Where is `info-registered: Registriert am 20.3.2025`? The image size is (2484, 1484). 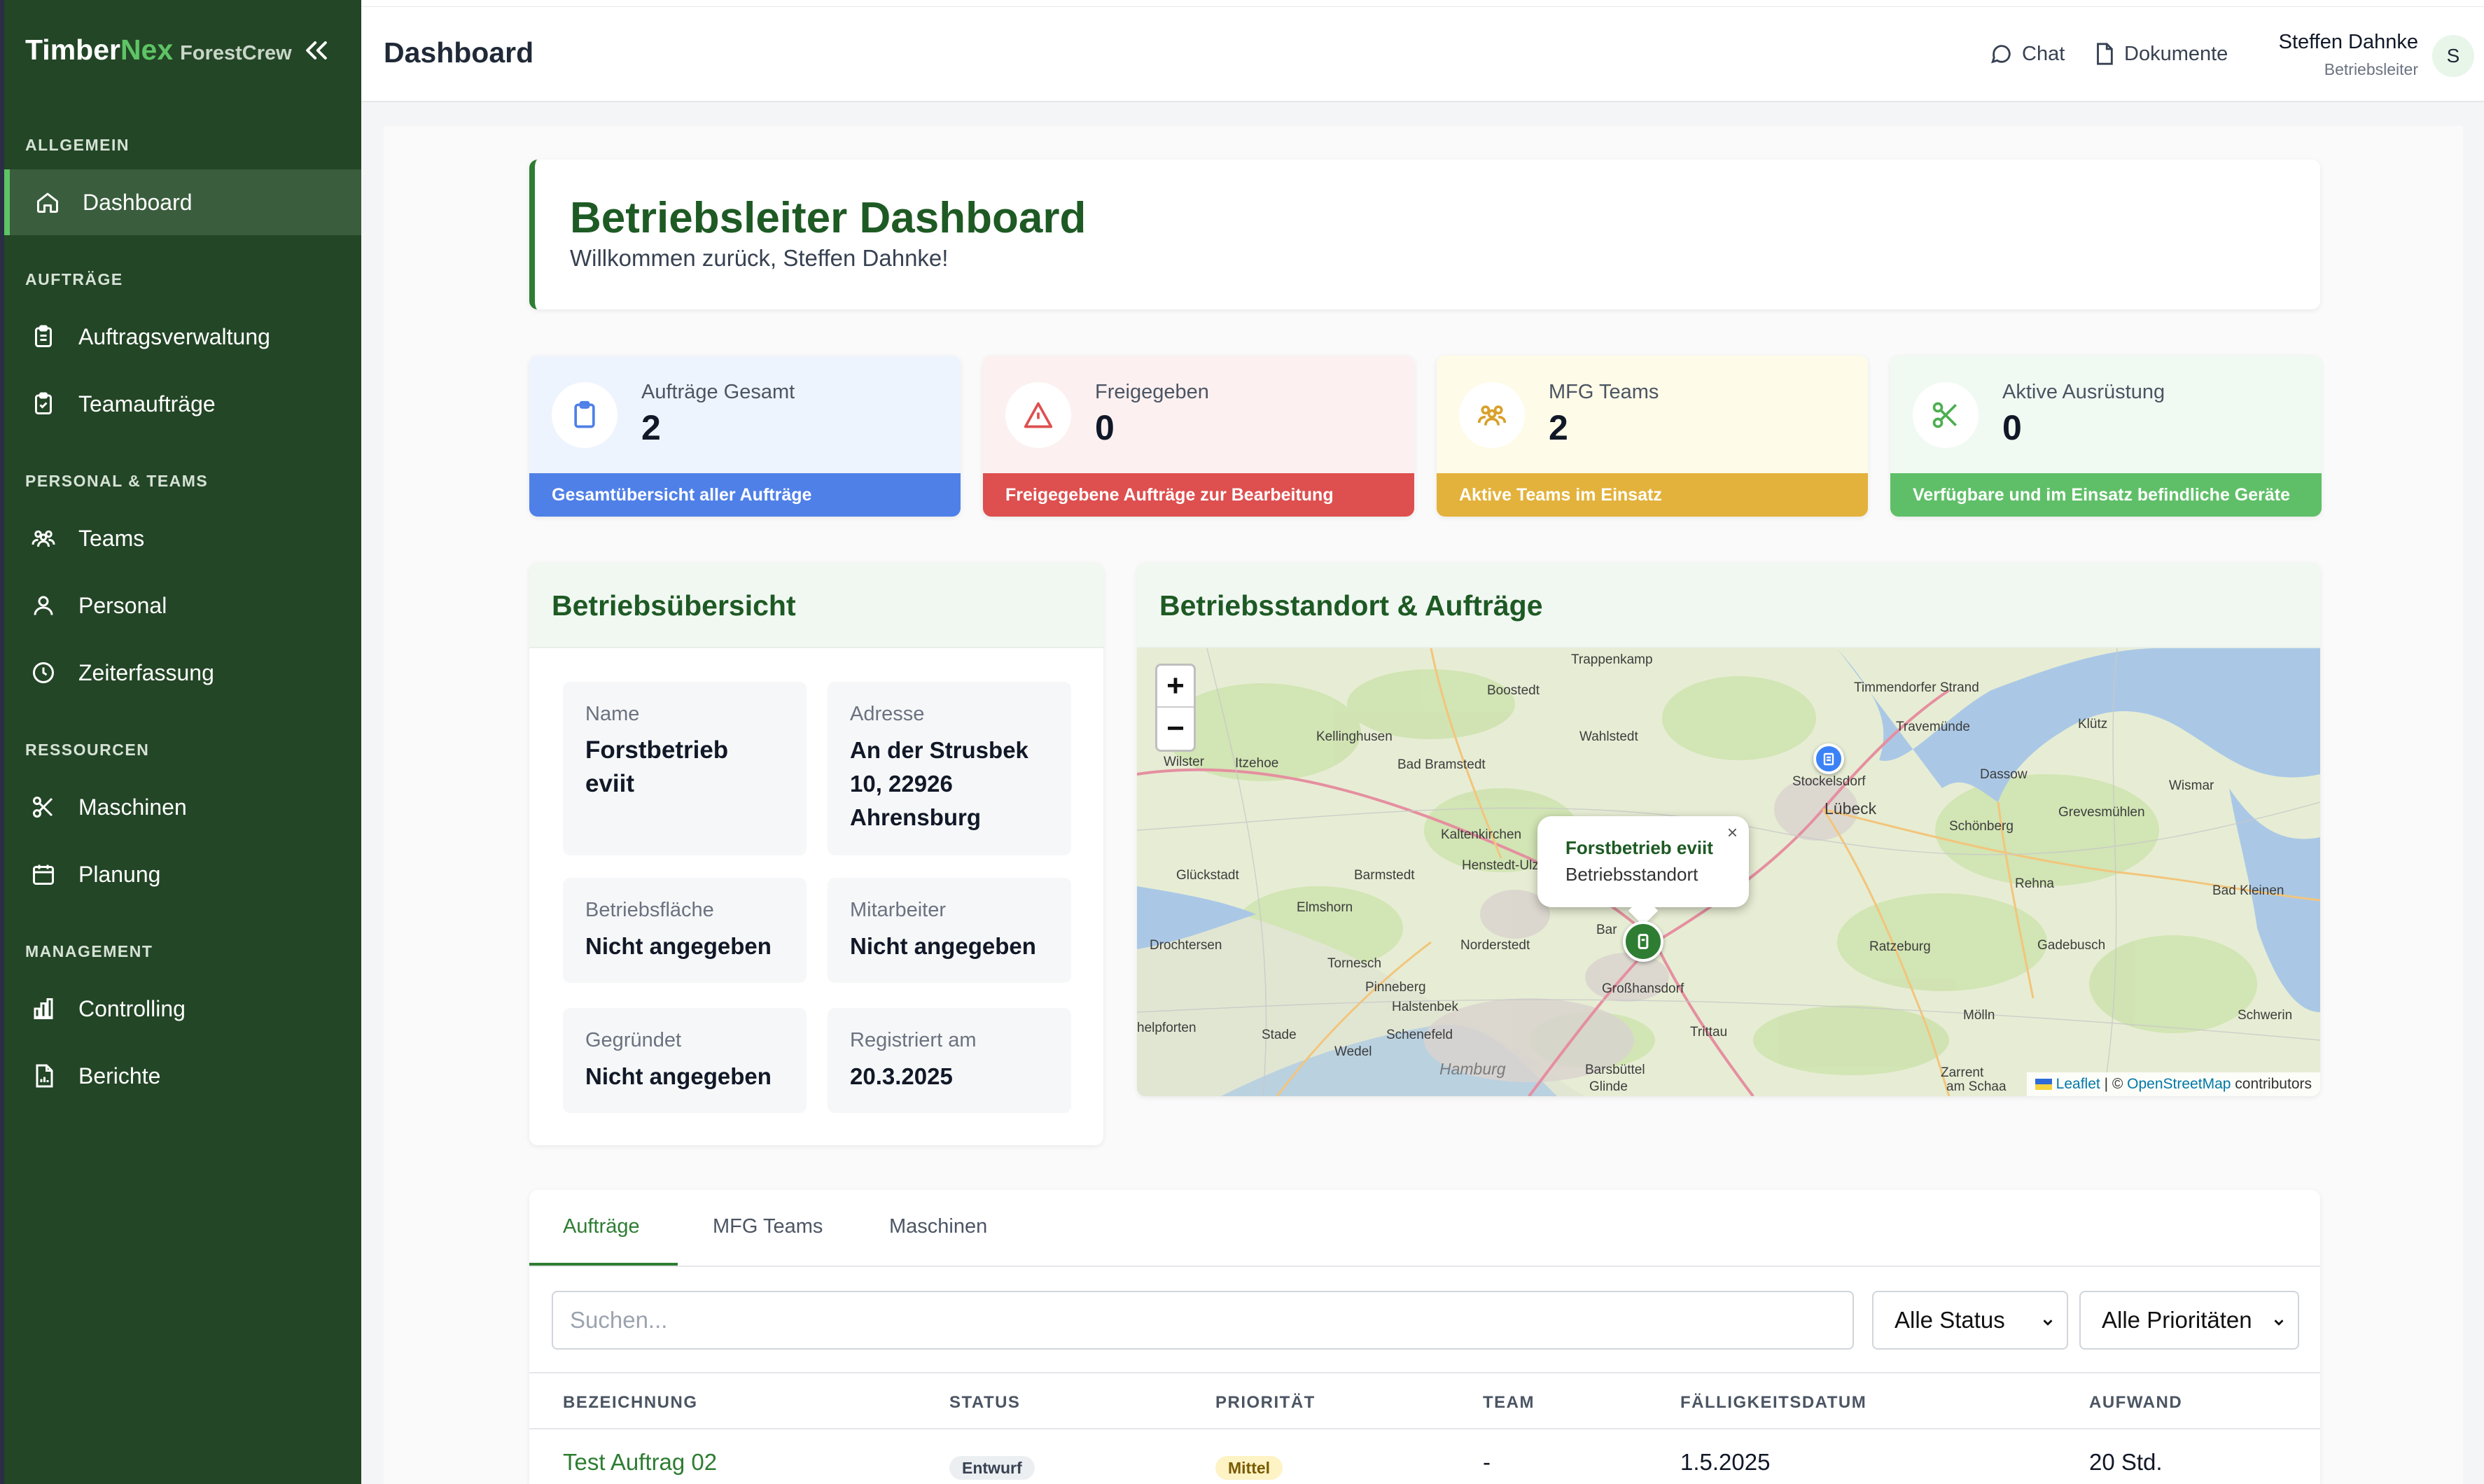
info-registered: Registriert am 20.3.2025 is located at coordinates (949, 1060).